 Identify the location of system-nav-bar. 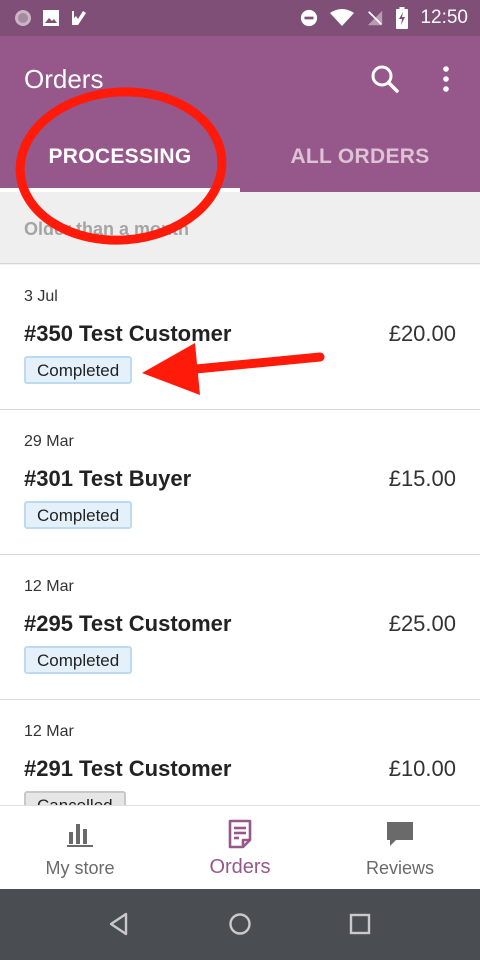
(240, 924).